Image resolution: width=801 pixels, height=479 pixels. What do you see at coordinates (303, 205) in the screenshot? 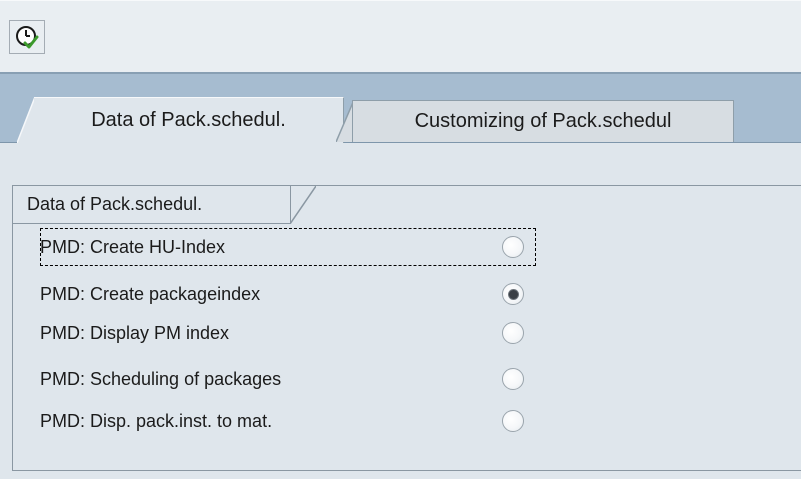
I see `group-title-slant` at bounding box center [303, 205].